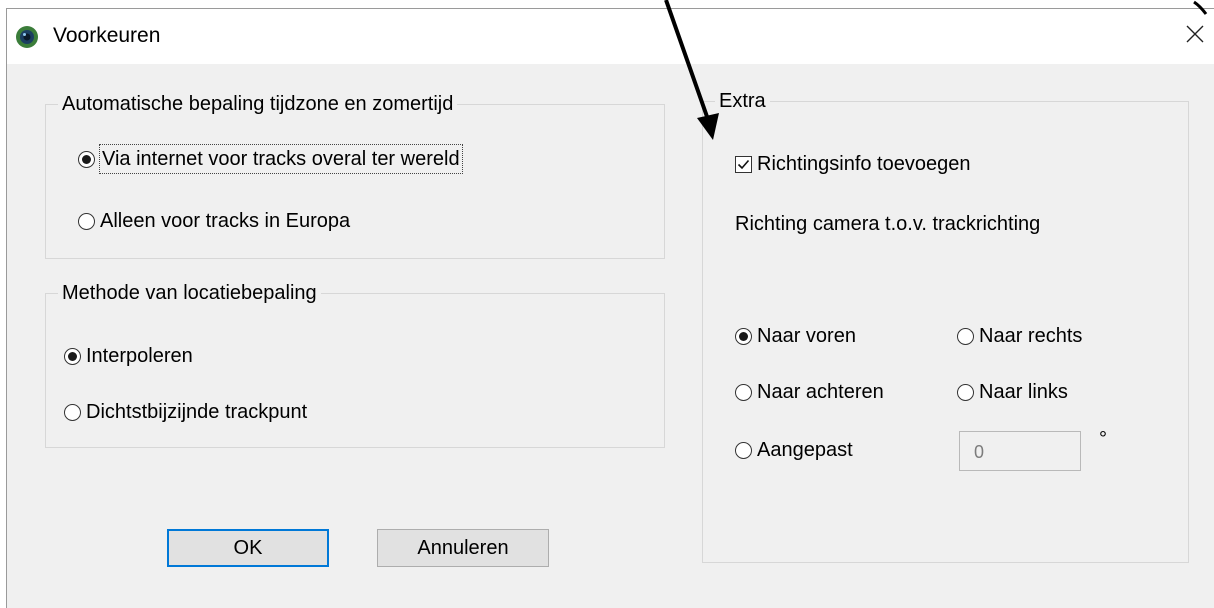 Image resolution: width=1214 pixels, height=608 pixels. What do you see at coordinates (189, 293) in the screenshot?
I see `location-group-title: Methode van locatiebepaling` at bounding box center [189, 293].